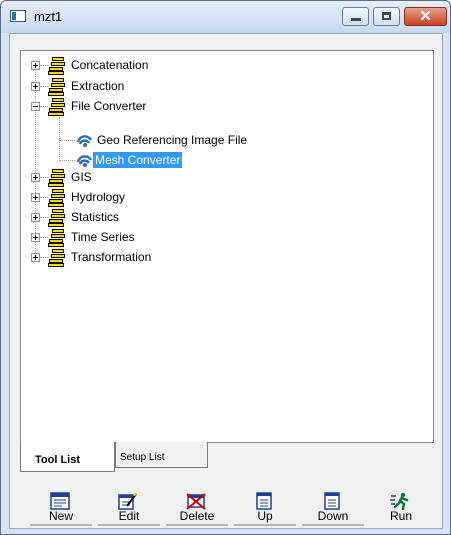 This screenshot has width=451, height=535. Describe the element at coordinates (355, 16) in the screenshot. I see `minimize-button` at that location.